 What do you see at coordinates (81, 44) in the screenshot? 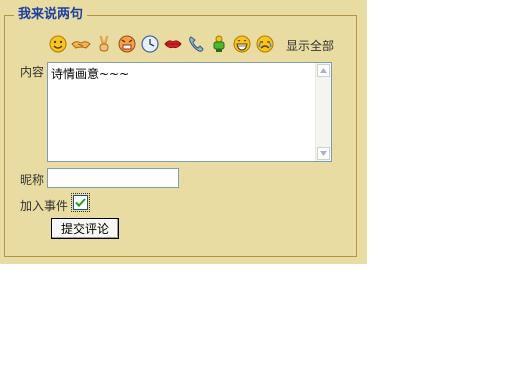
I see `handshake-icon` at bounding box center [81, 44].